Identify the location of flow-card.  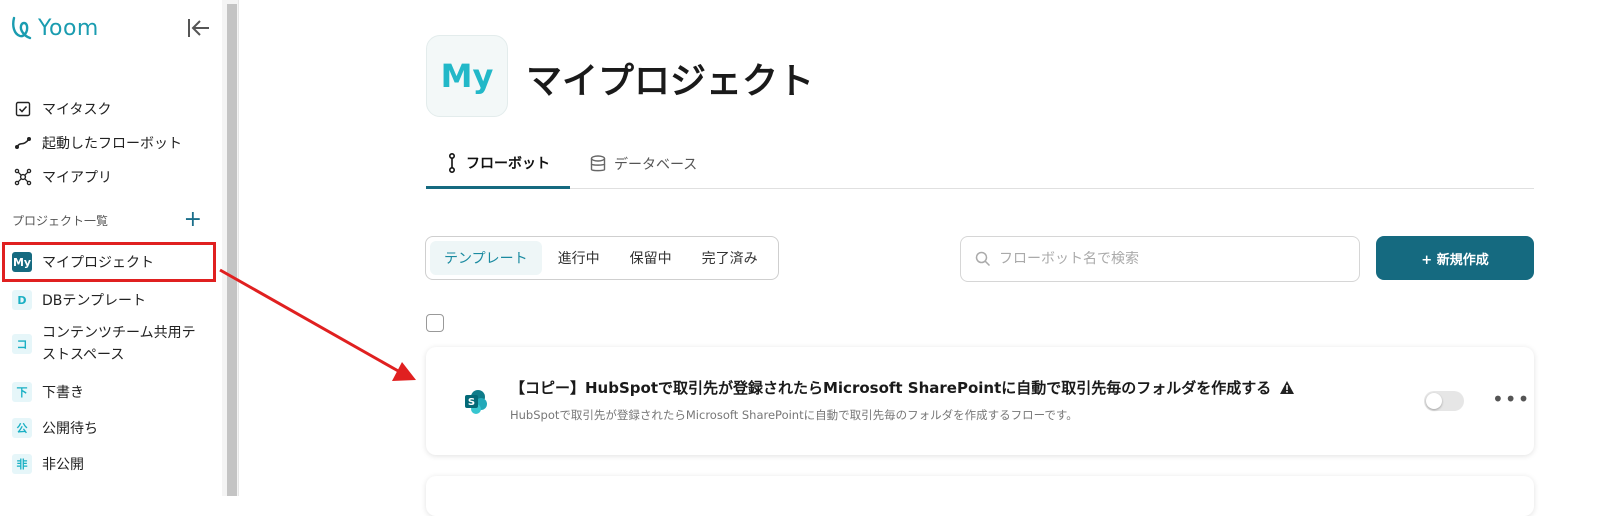
(980, 496).